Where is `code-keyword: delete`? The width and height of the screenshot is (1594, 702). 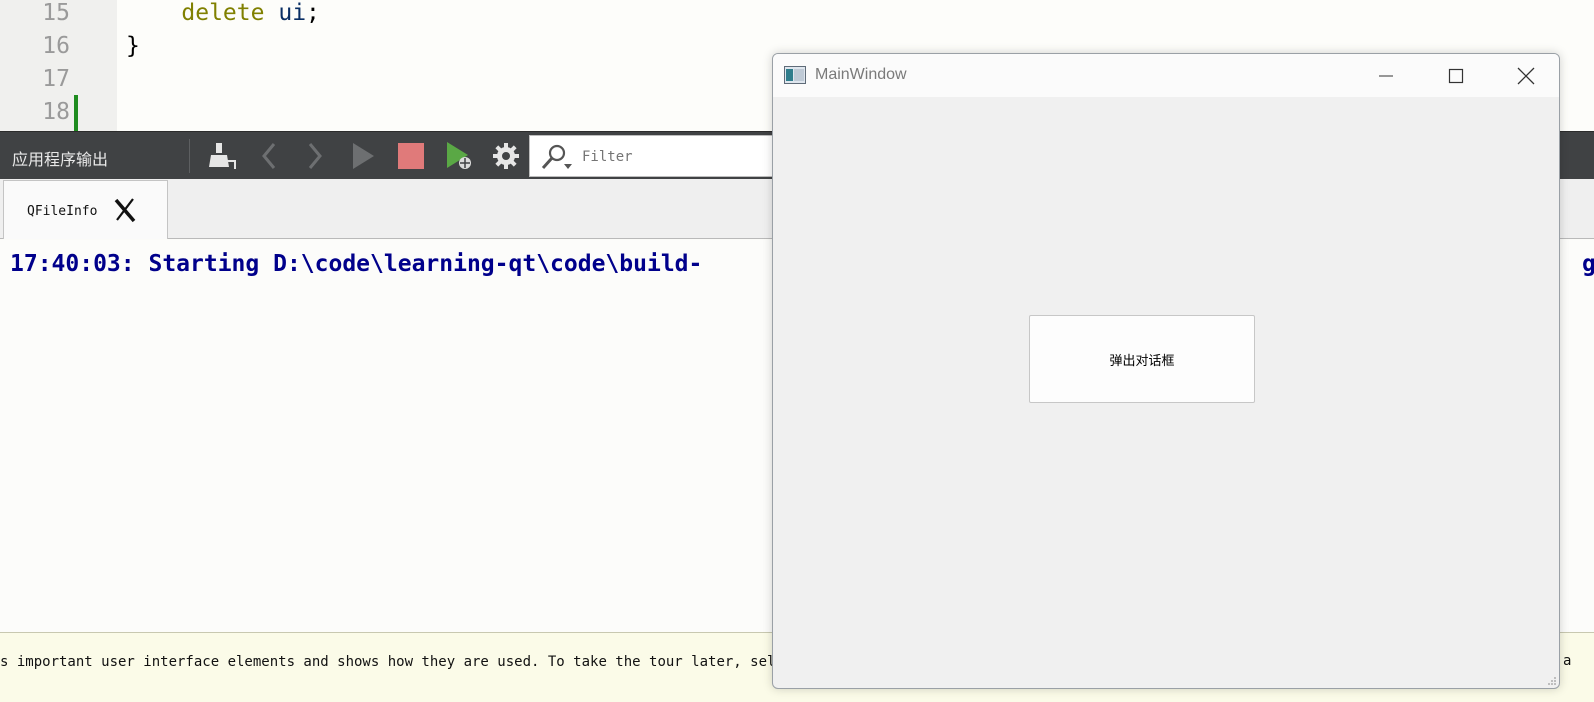 code-keyword: delete is located at coordinates (223, 13).